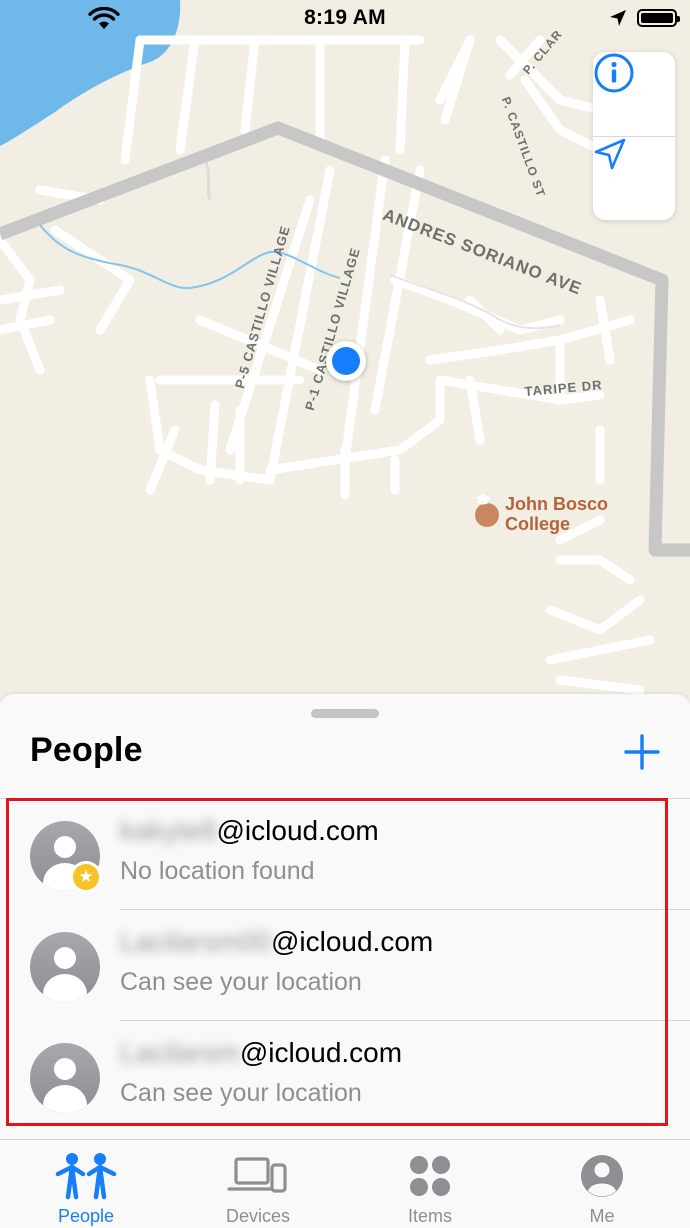  I want to click on graduation-cap-icon, so click(487, 510).